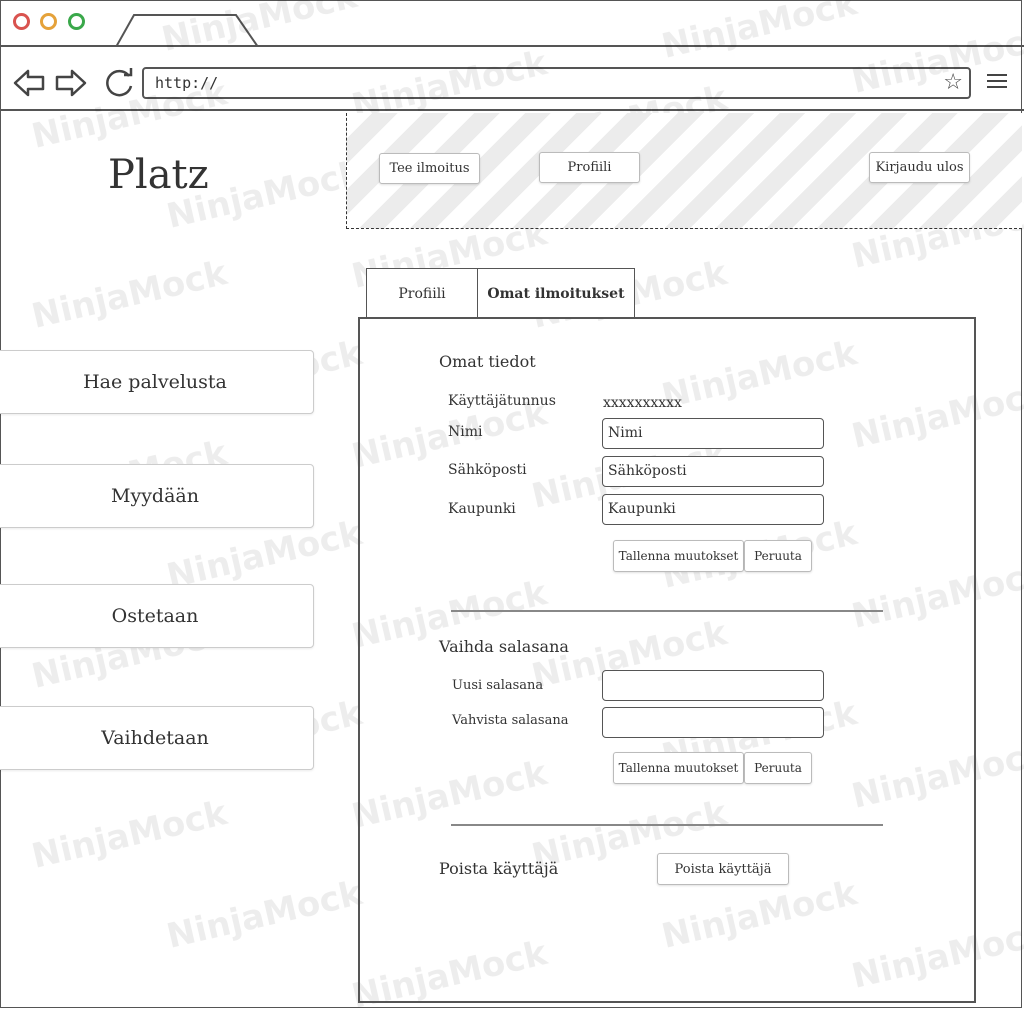  What do you see at coordinates (482, 509) in the screenshot?
I see `city-label: Kaupunki` at bounding box center [482, 509].